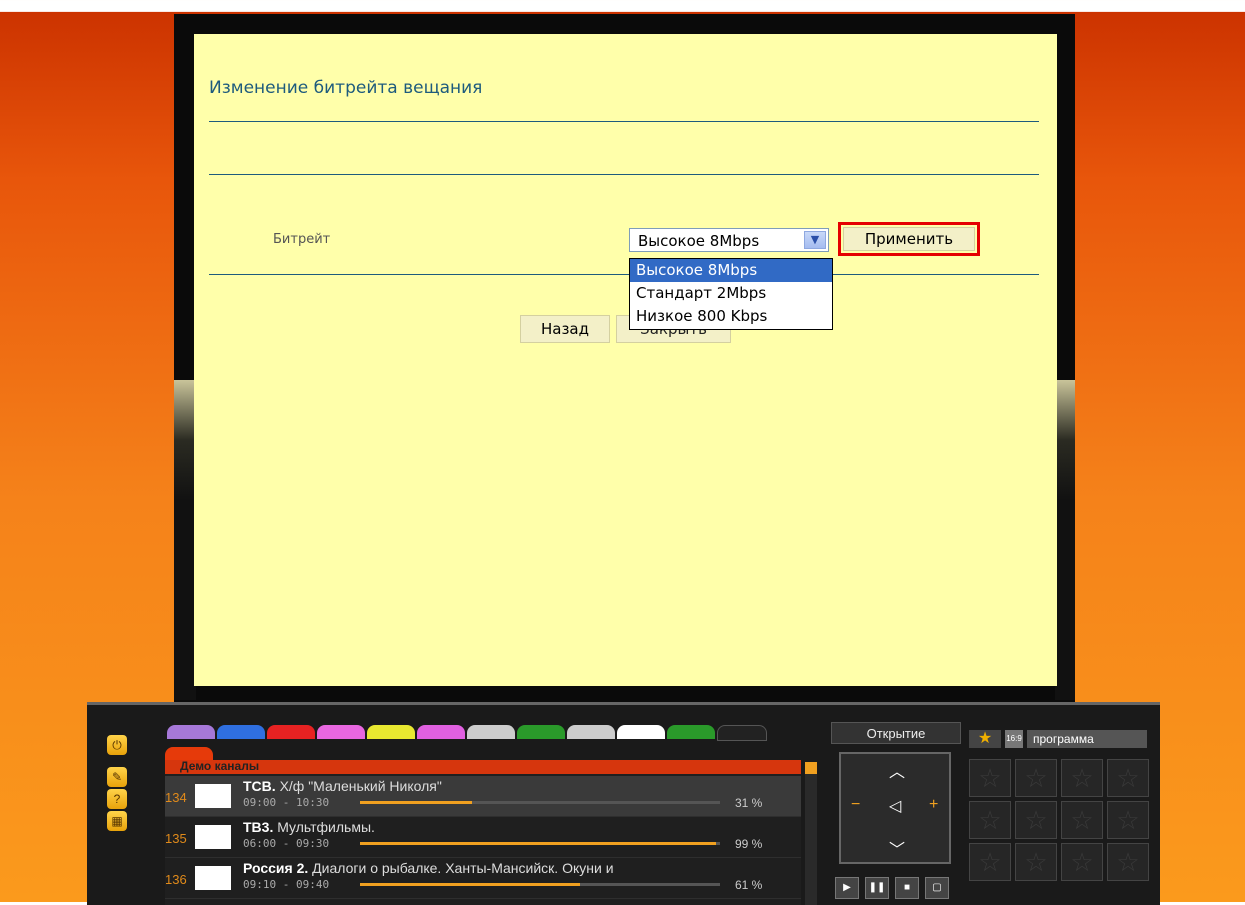 The width and height of the screenshot is (1245, 905). What do you see at coordinates (259, 786) in the screenshot?
I see `channel-name: ТСВ.` at bounding box center [259, 786].